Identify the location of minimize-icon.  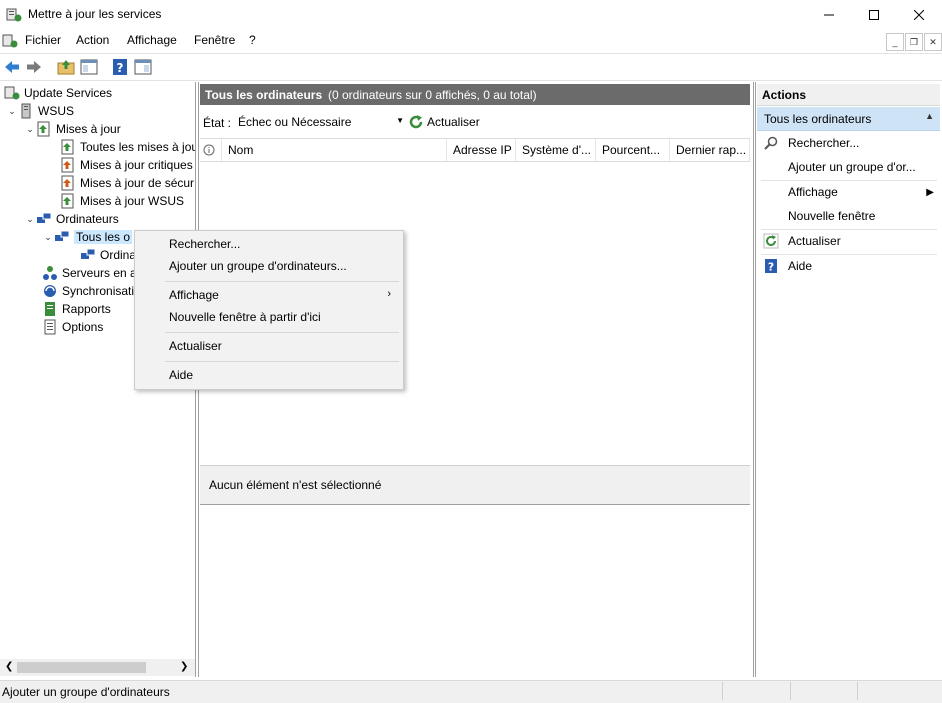
(829, 15).